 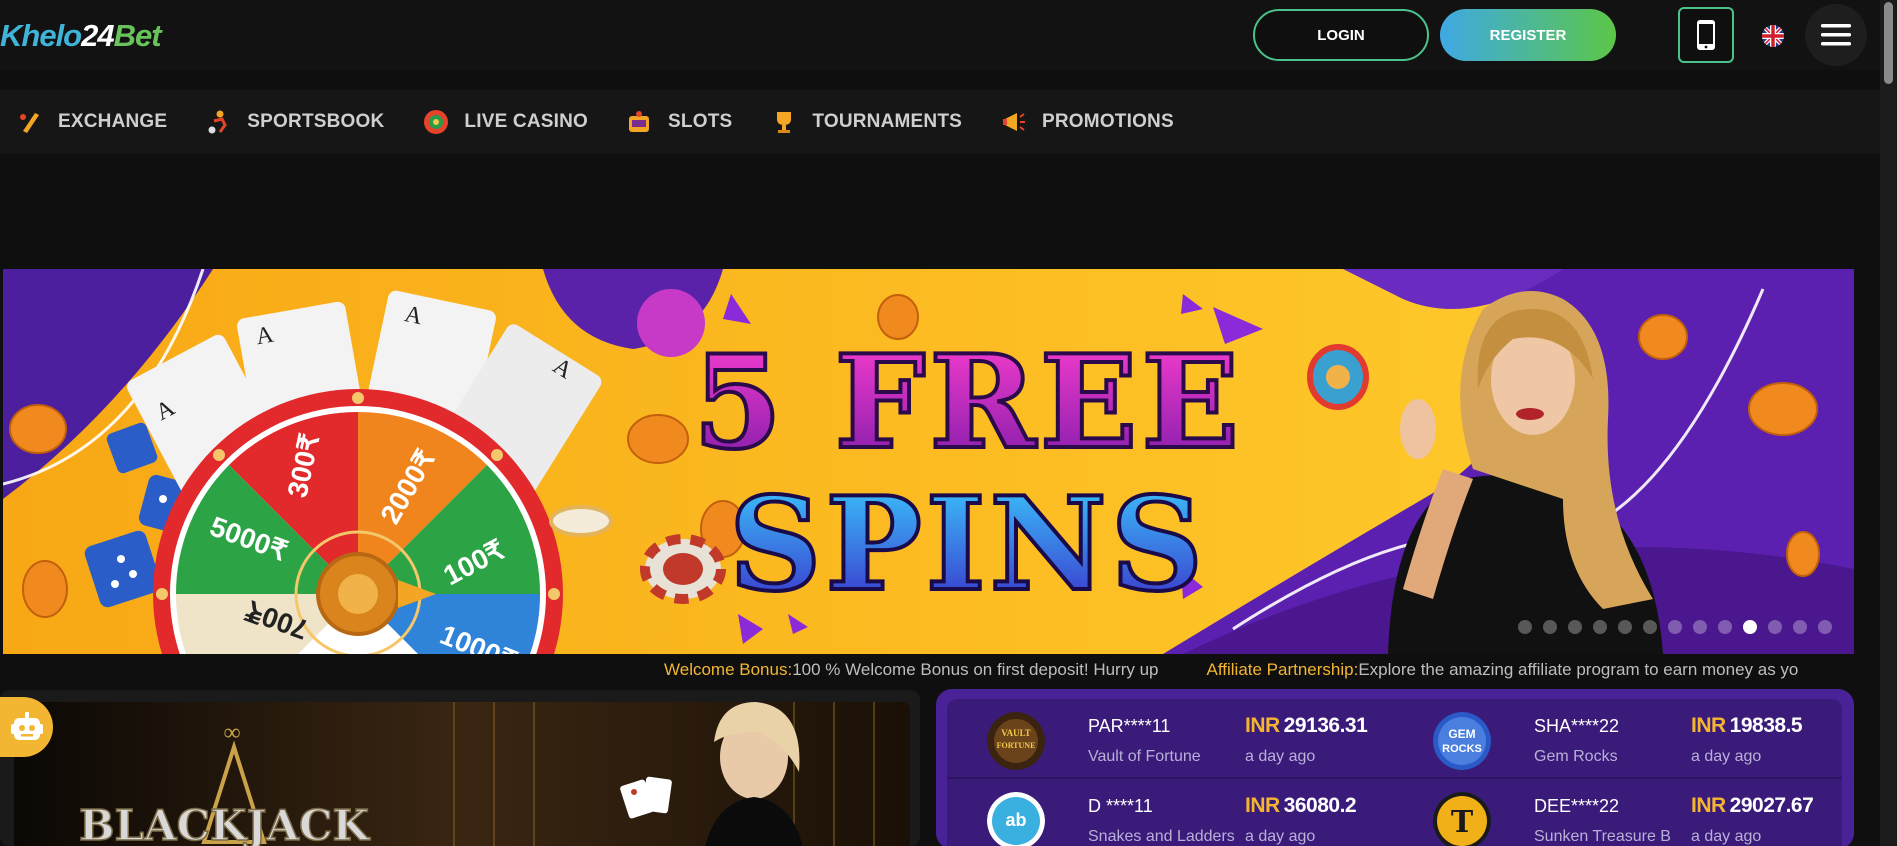 What do you see at coordinates (219, 122) in the screenshot?
I see `soccer-player-icon` at bounding box center [219, 122].